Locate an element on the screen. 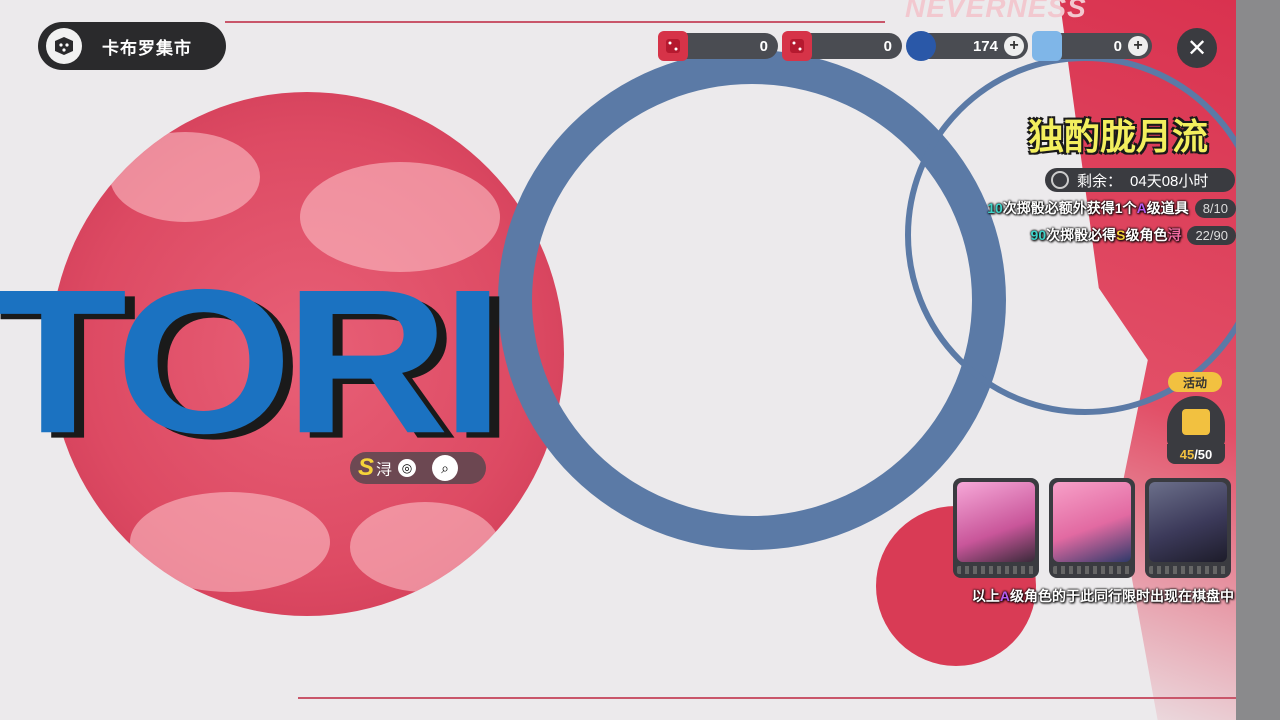  watermark-text: NEVERNESS is located at coordinates (996, 11).